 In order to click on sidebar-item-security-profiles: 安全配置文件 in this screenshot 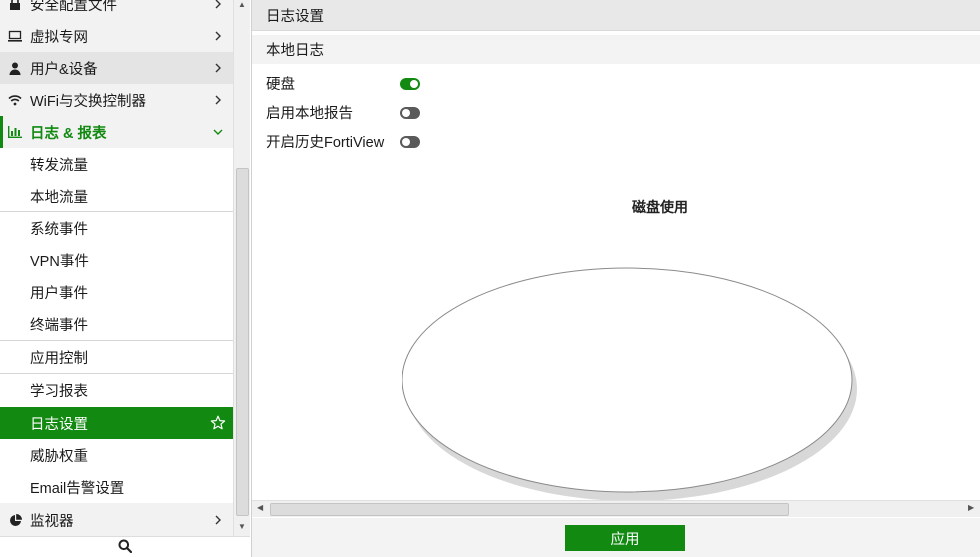, I will do `click(116, 10)`.